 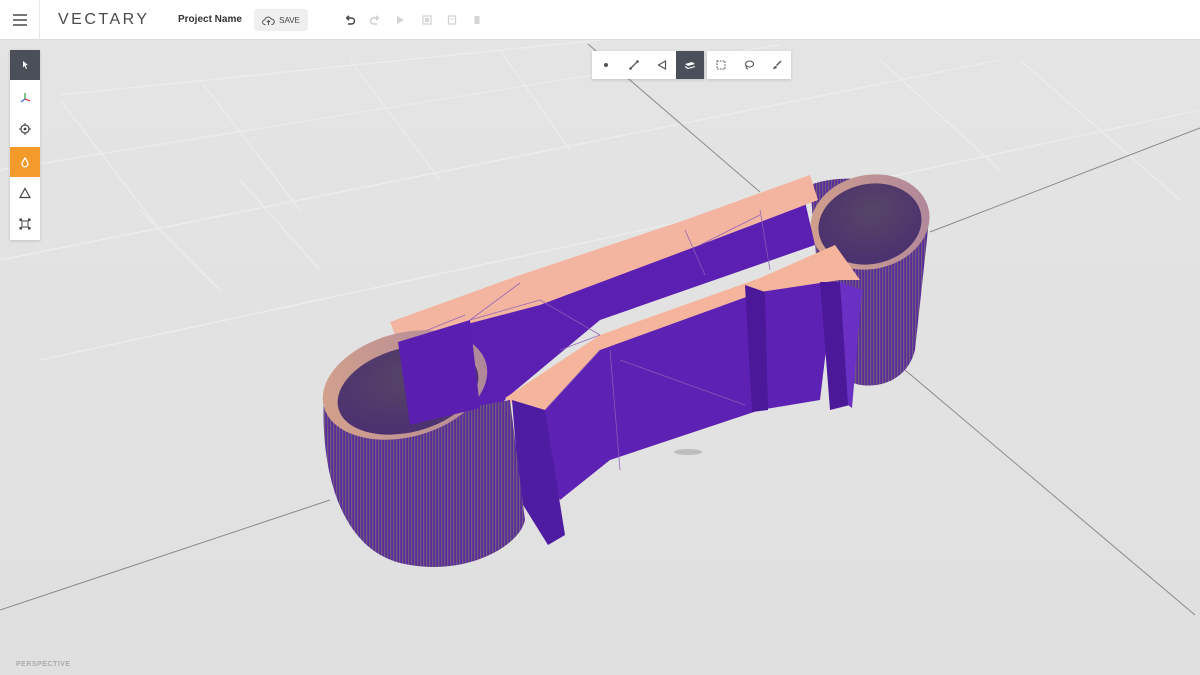 I want to click on bounding-box-icon, so click(x=25, y=224).